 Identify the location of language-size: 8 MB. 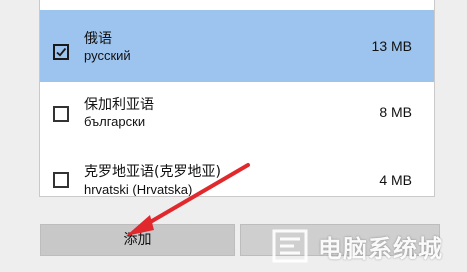
(395, 112).